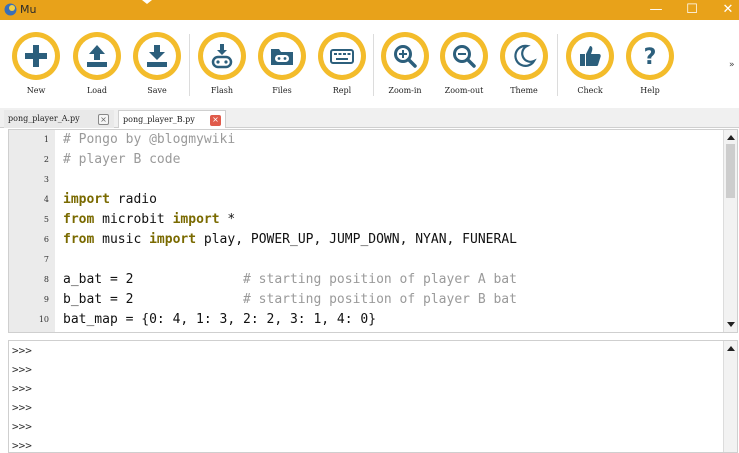  Describe the element at coordinates (731, 324) in the screenshot. I see `scroll-down-icon` at that location.